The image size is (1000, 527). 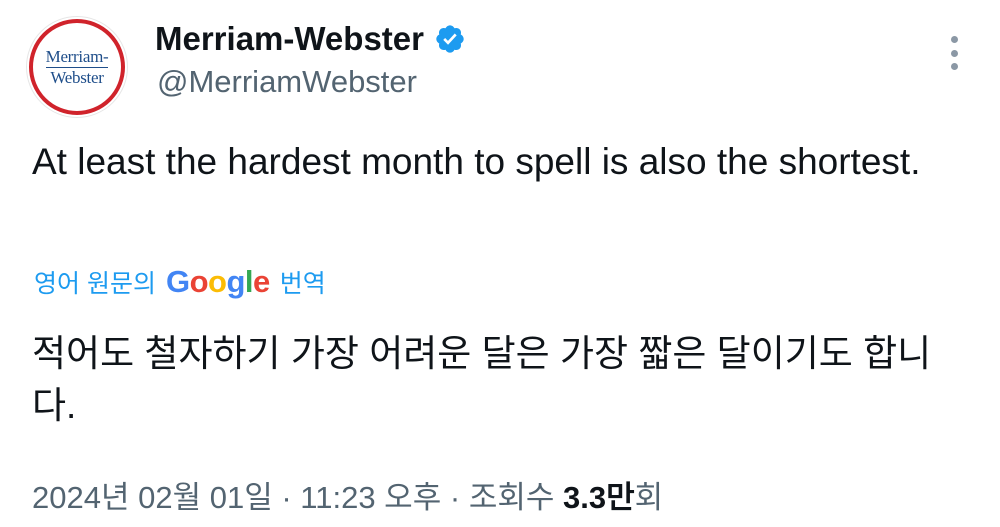 What do you see at coordinates (599, 497) in the screenshot?
I see `views-count: 3.3만` at bounding box center [599, 497].